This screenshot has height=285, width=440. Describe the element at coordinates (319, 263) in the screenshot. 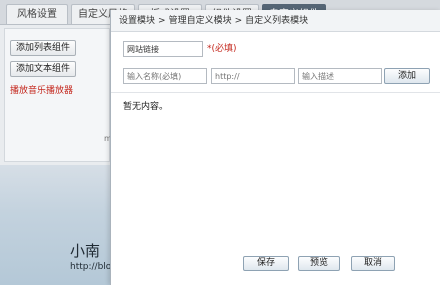

I see `preview-button: 预览` at that location.